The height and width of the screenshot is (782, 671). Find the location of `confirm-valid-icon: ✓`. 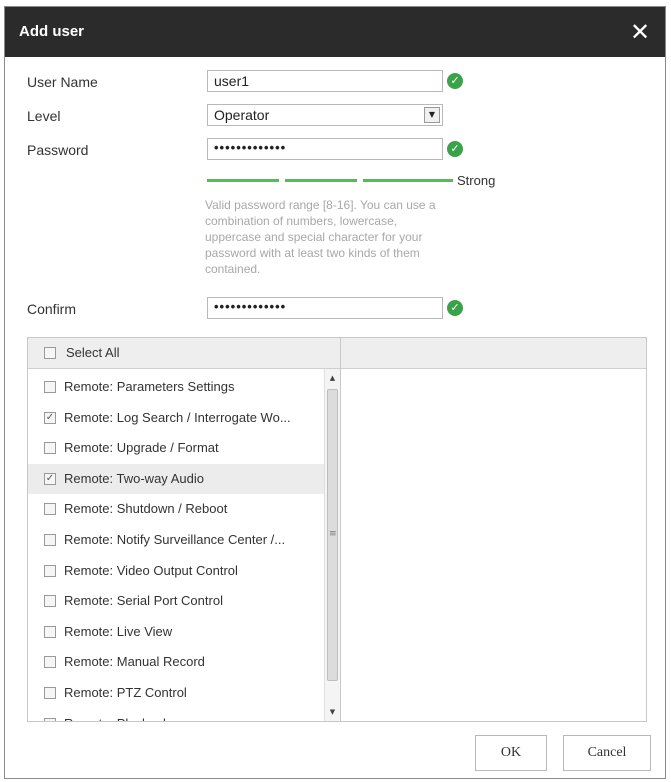

confirm-valid-icon: ✓ is located at coordinates (455, 308).